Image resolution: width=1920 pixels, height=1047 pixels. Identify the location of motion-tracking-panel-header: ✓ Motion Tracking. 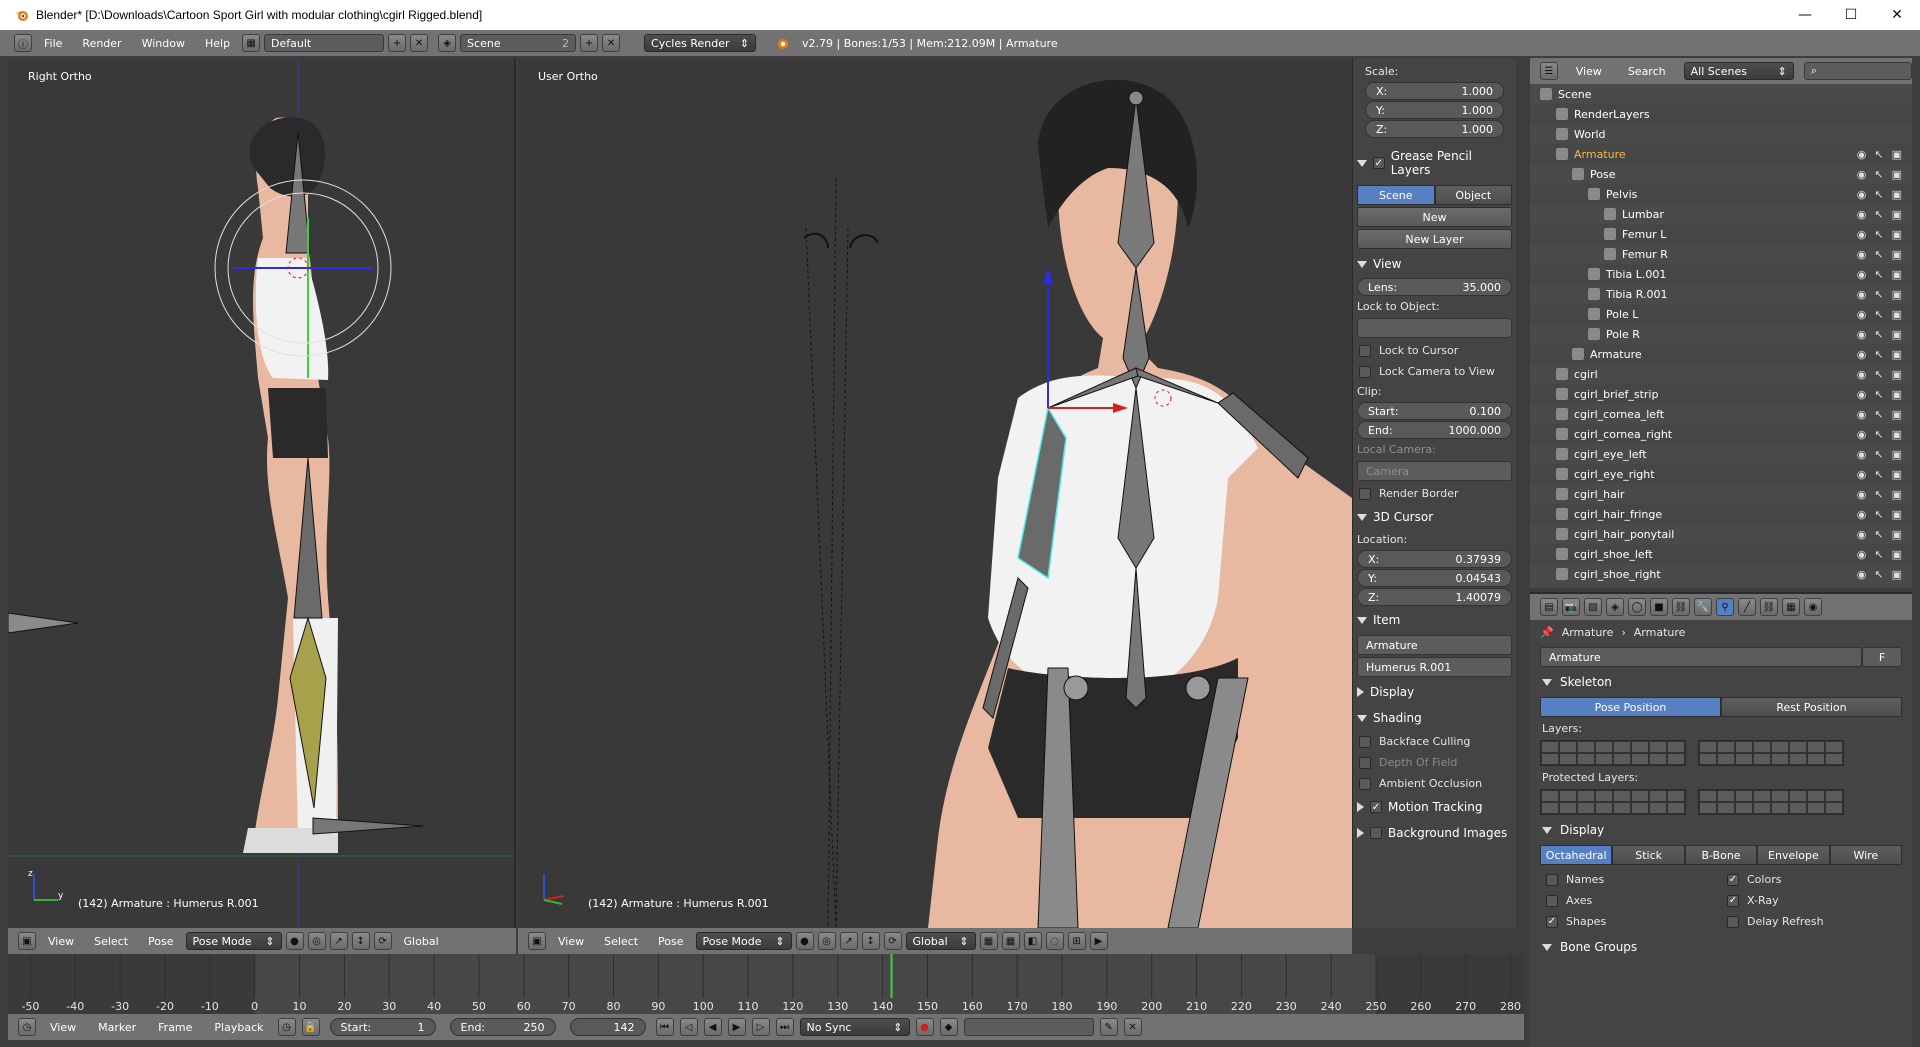
(1434, 807).